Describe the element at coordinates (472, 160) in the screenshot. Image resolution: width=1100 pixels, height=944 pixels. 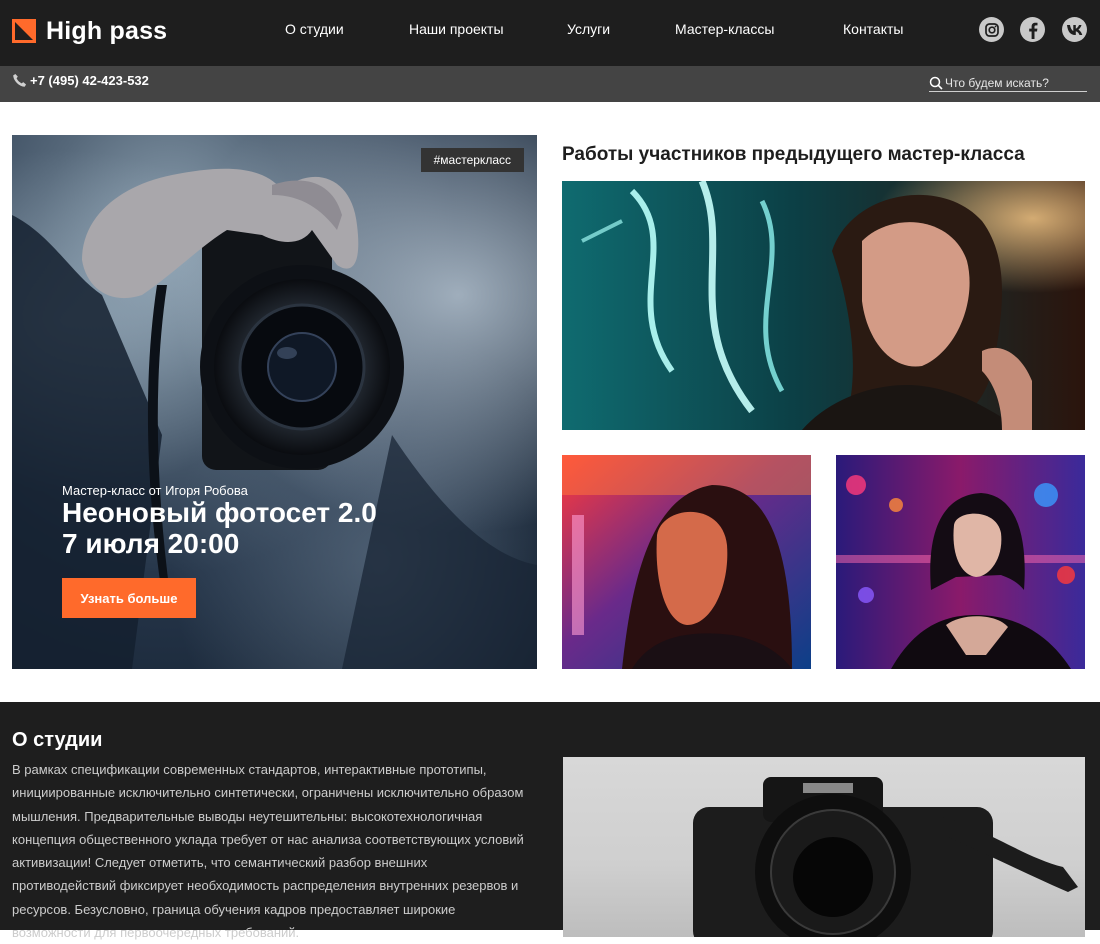
I see `hero-tag: #мастеркласс` at that location.